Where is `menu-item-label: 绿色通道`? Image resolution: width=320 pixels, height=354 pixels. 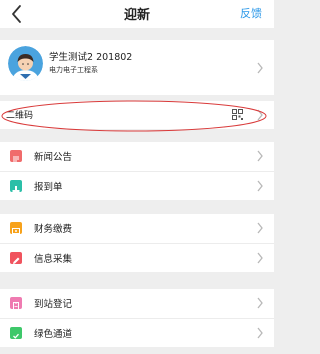 menu-item-label: 绿色通道 is located at coordinates (53, 334).